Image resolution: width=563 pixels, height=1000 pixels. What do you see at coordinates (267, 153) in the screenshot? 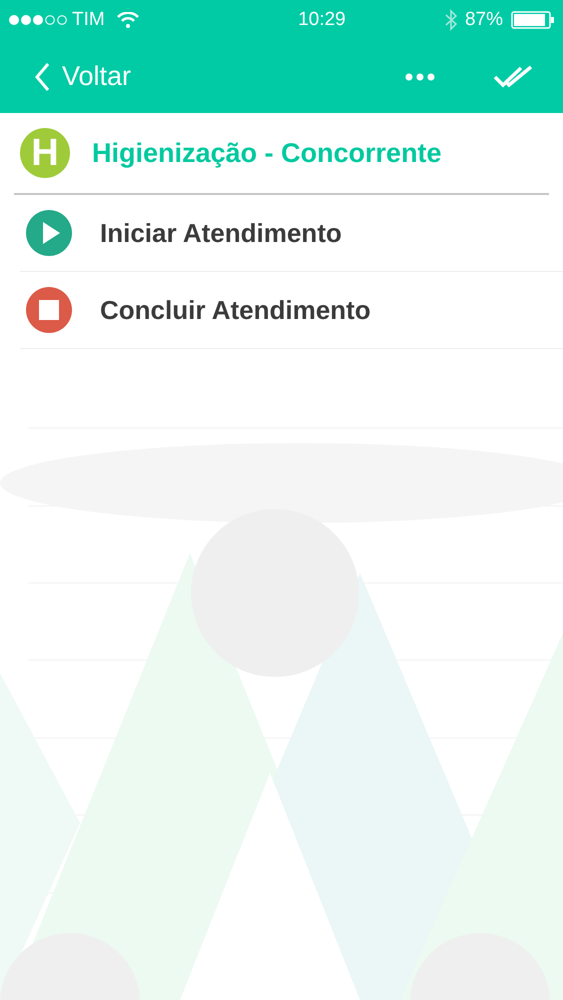
I see `section-title: Higienização - Concorrente` at bounding box center [267, 153].